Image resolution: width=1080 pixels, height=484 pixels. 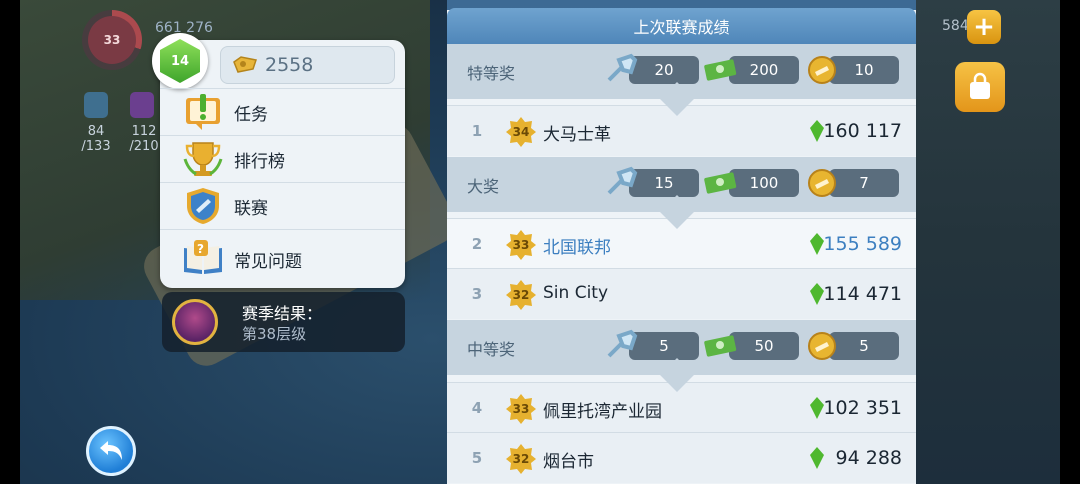 I want to click on simcash-counter: 584, so click(x=955, y=26).